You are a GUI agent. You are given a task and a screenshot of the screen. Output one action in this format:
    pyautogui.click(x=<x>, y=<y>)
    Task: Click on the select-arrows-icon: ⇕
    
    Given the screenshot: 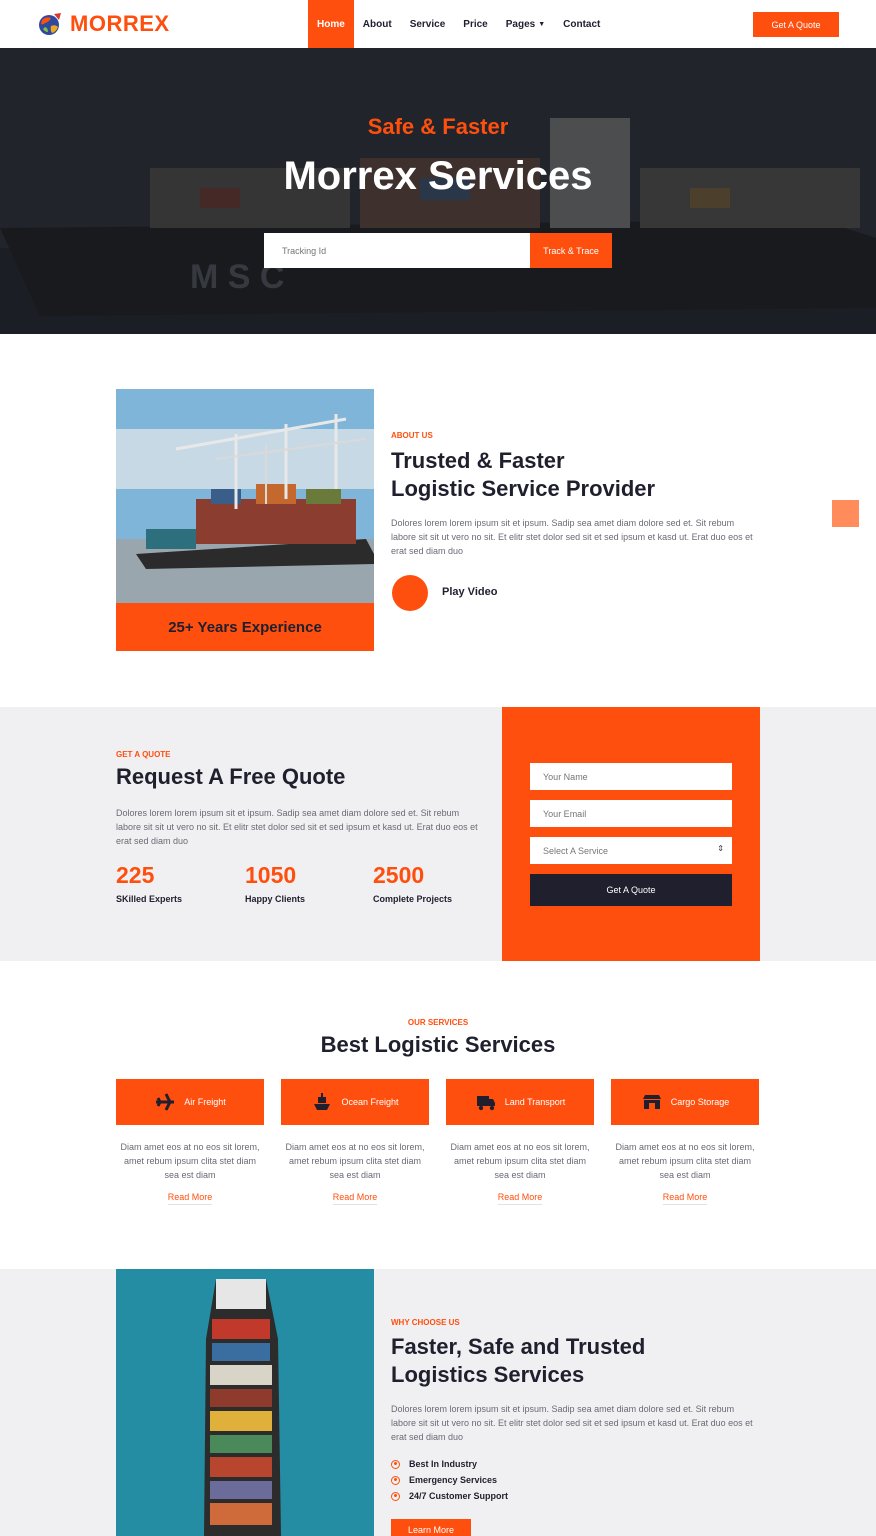 What is the action you would take?
    pyautogui.click(x=720, y=848)
    